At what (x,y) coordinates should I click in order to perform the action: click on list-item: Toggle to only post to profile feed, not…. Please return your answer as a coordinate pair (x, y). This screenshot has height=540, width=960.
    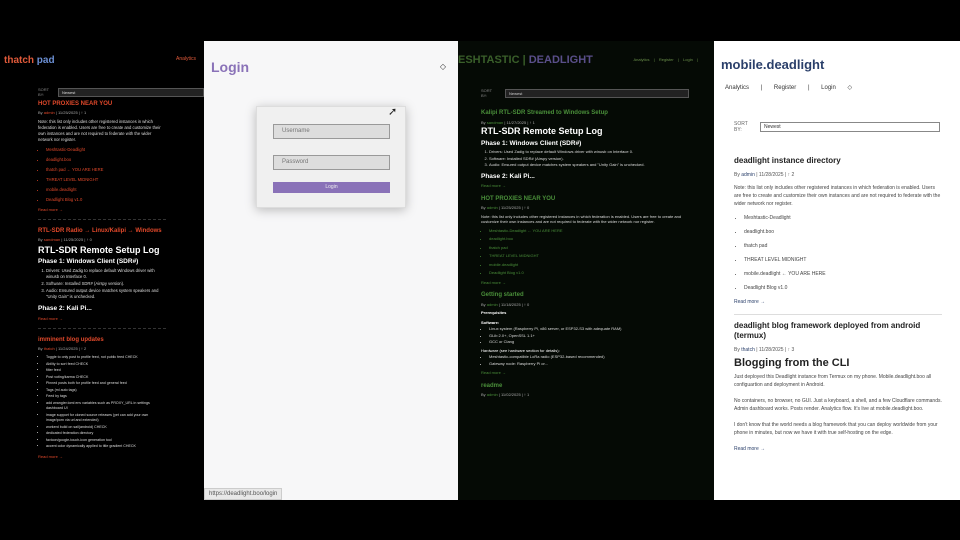
    Looking at the image, I should click on (106, 358).